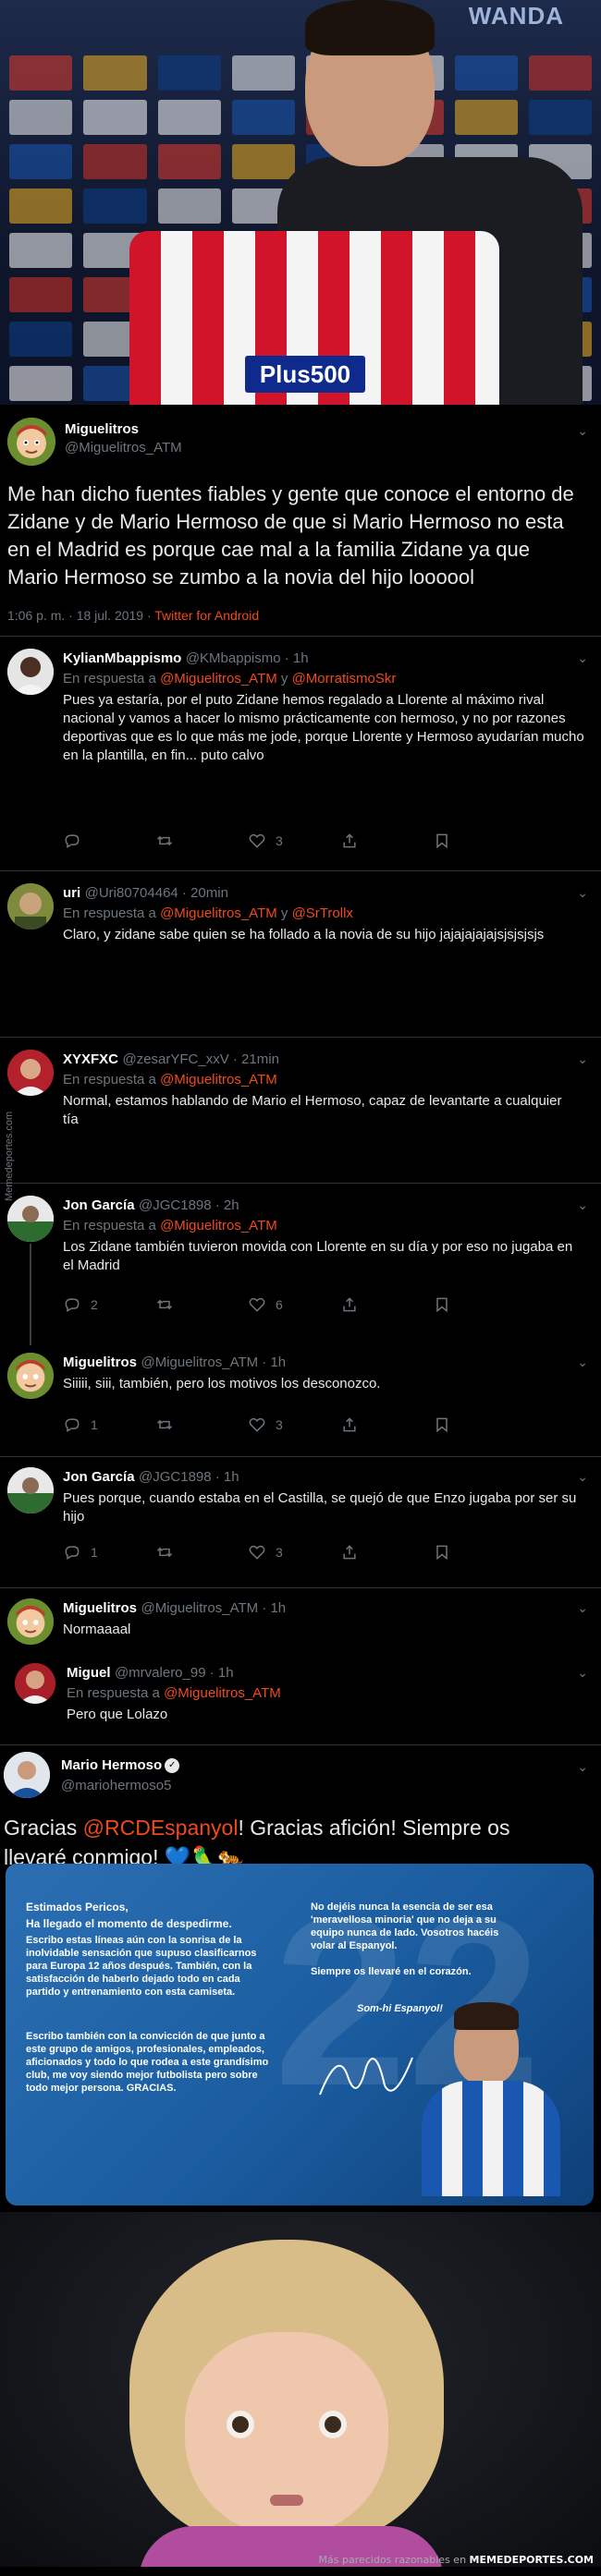 The height and width of the screenshot is (2576, 601). What do you see at coordinates (240, 2424) in the screenshot?
I see `child-eye-left` at bounding box center [240, 2424].